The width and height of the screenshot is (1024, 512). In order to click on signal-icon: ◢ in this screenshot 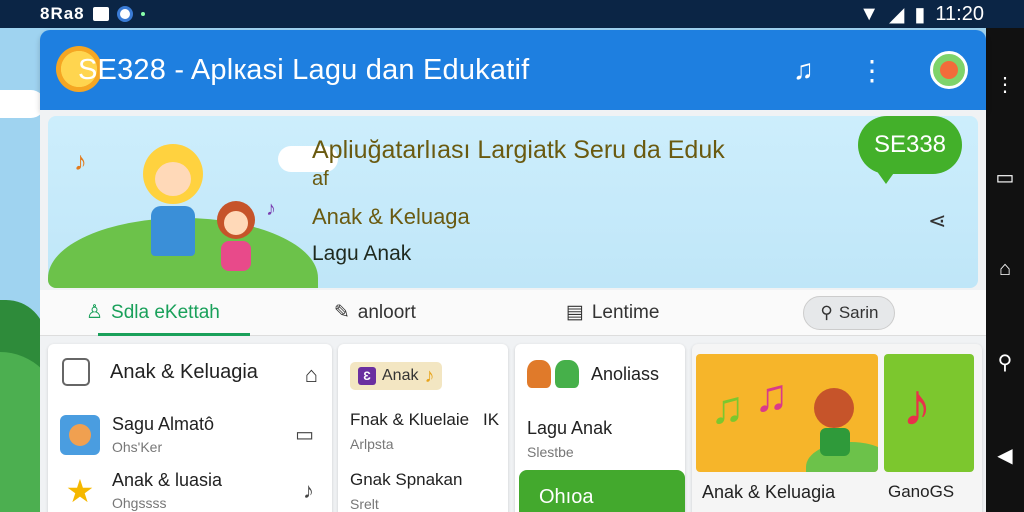, I will do `click(897, 14)`.